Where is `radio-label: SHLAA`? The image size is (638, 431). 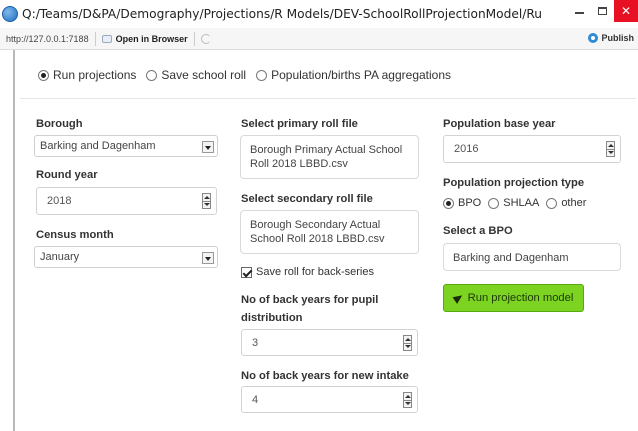 radio-label: SHLAA is located at coordinates (521, 203).